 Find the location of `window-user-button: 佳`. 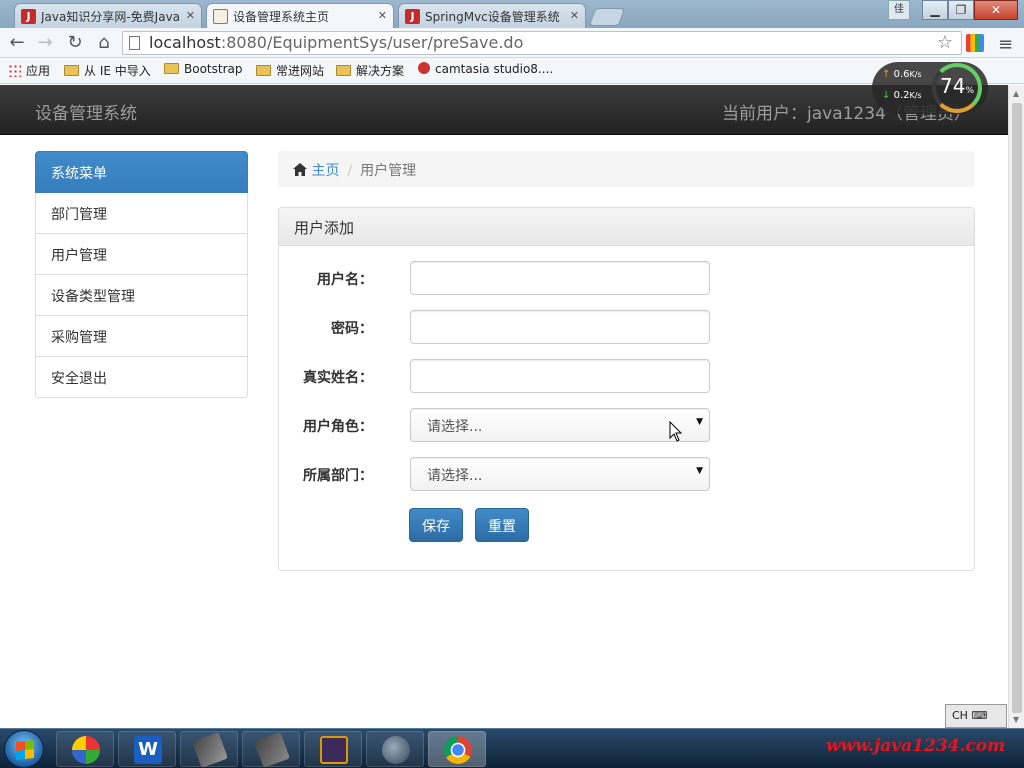

window-user-button: 佳 is located at coordinates (899, 10).